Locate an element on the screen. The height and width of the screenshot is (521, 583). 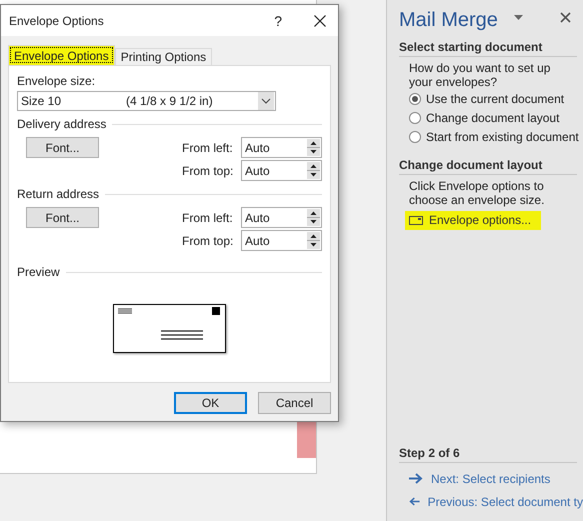
field-label: Envelope size: is located at coordinates (56, 81).